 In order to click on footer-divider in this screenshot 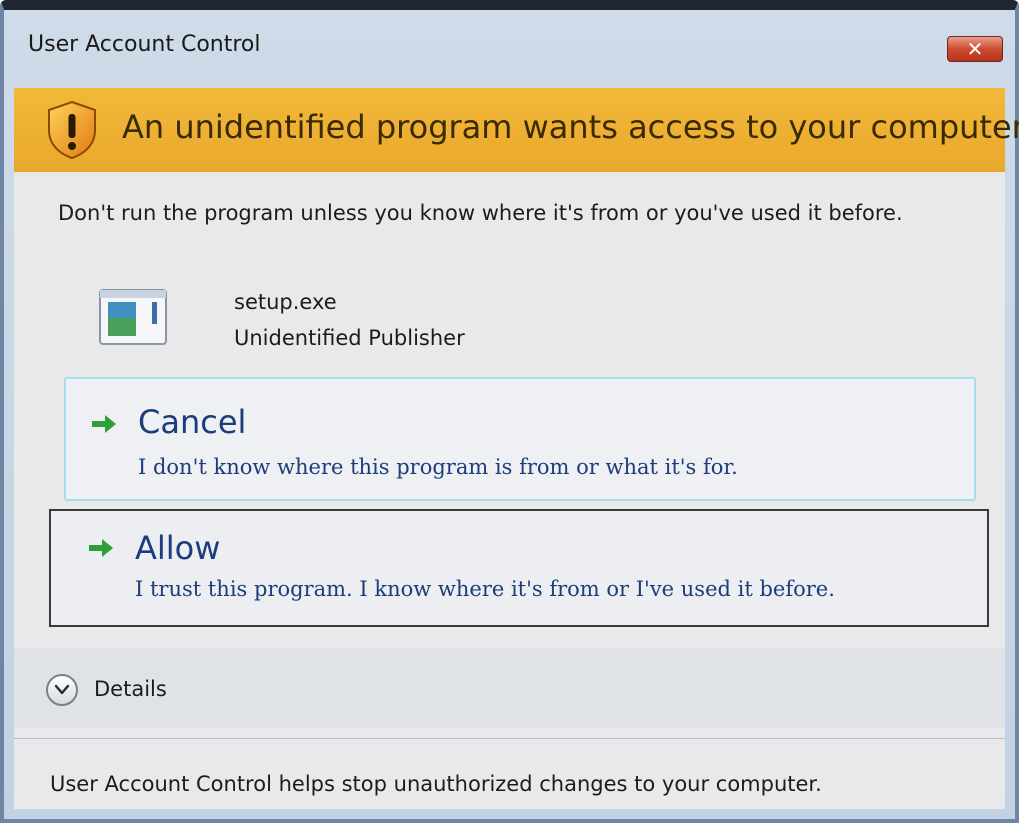, I will do `click(509, 738)`.